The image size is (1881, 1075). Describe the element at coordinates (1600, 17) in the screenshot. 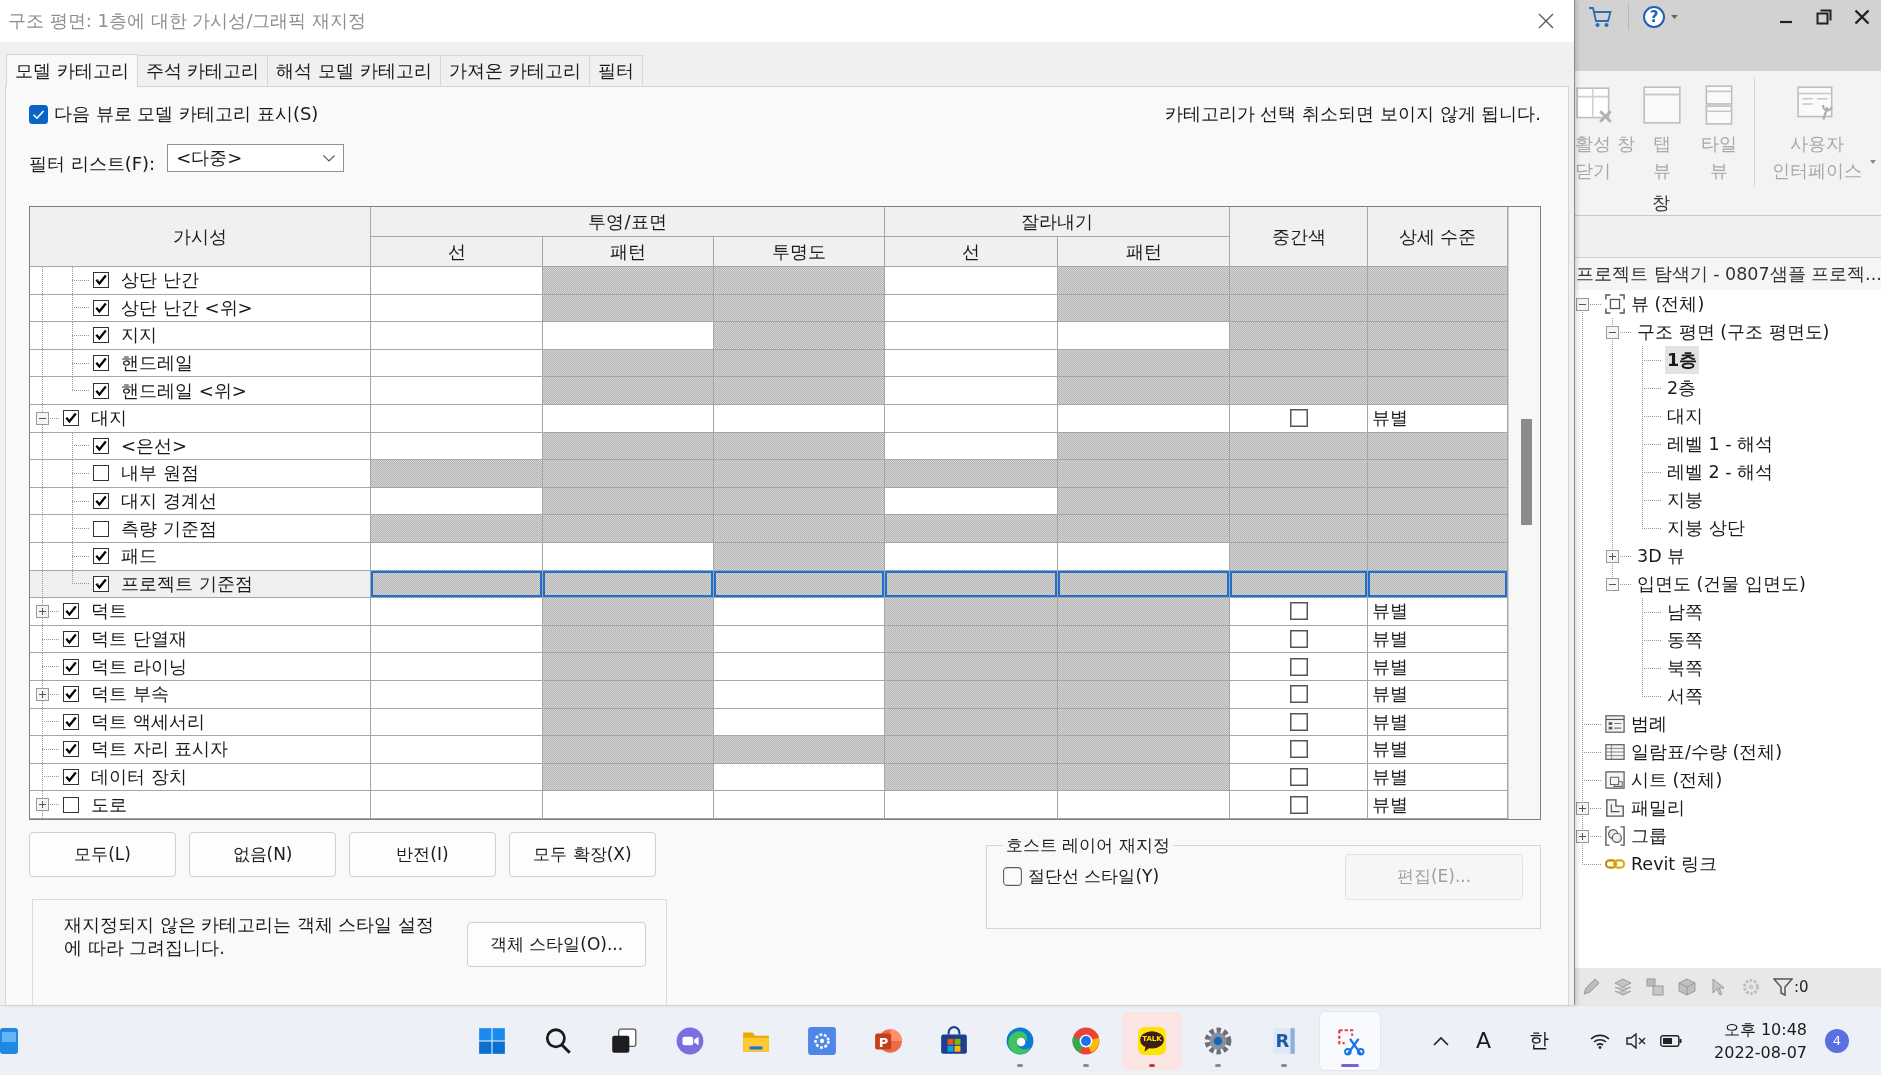

I see `cart-icon` at that location.